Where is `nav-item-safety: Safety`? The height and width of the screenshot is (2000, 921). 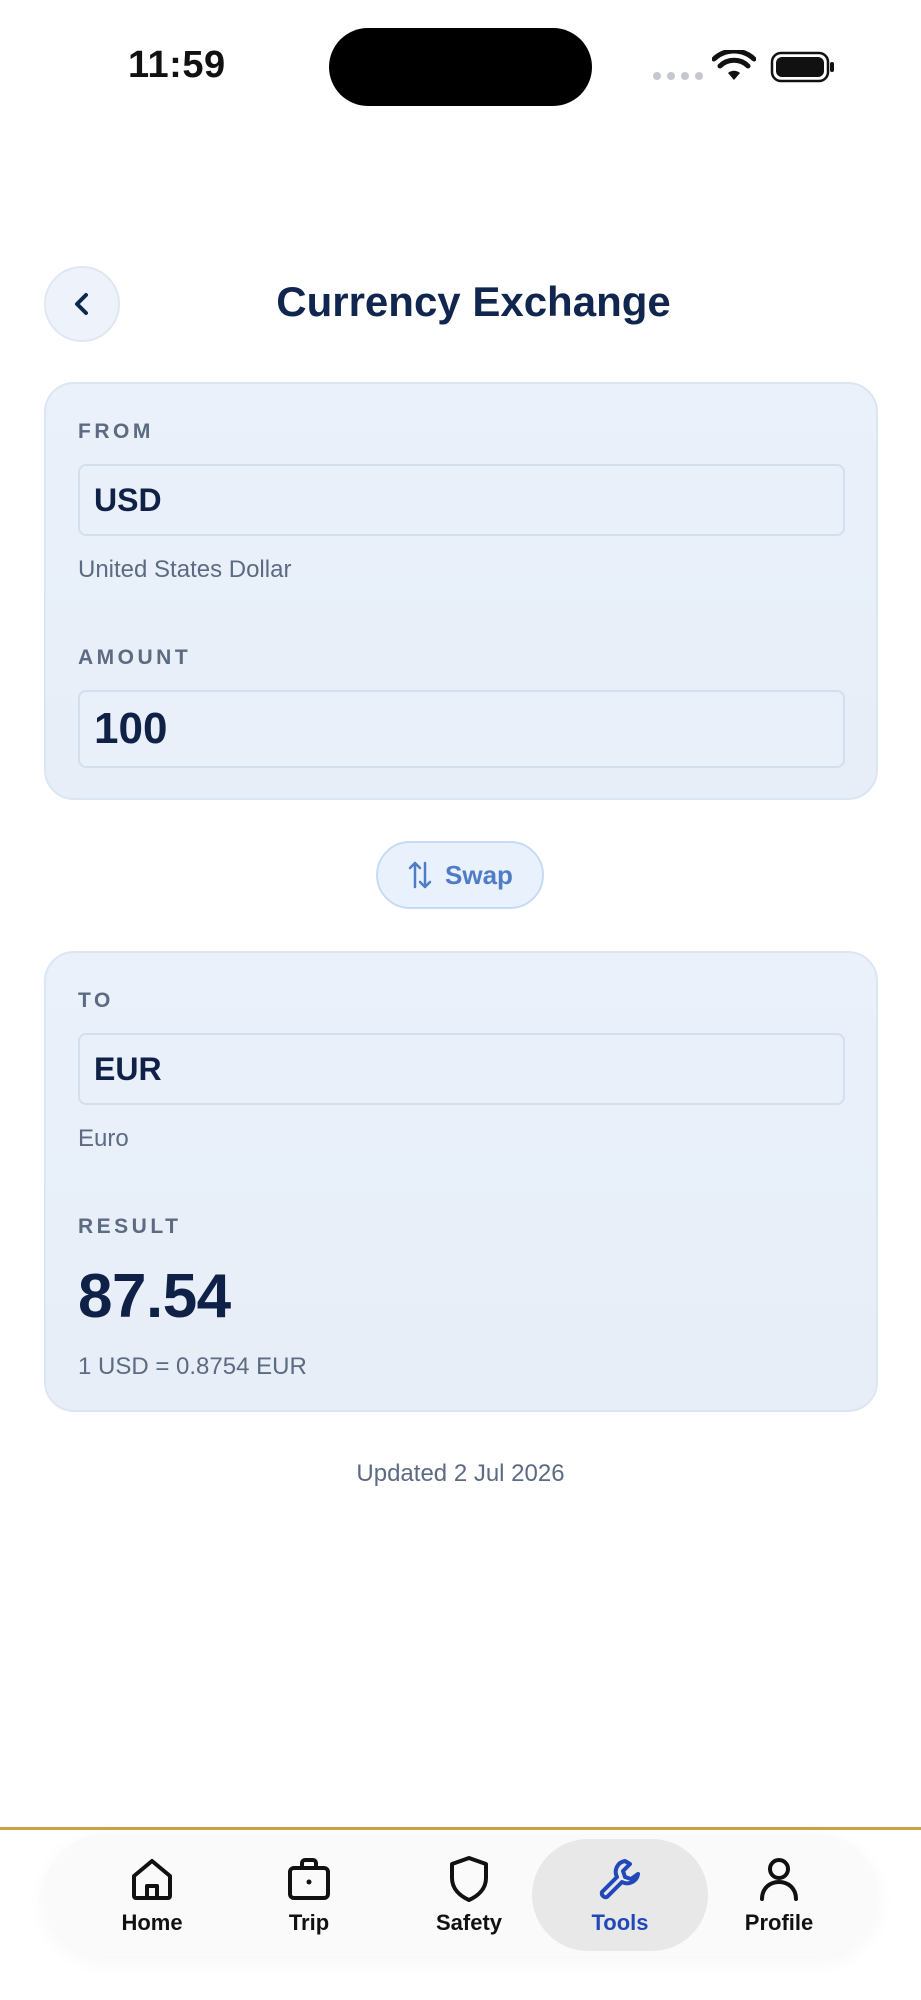
nav-item-safety: Safety is located at coordinates (469, 1895).